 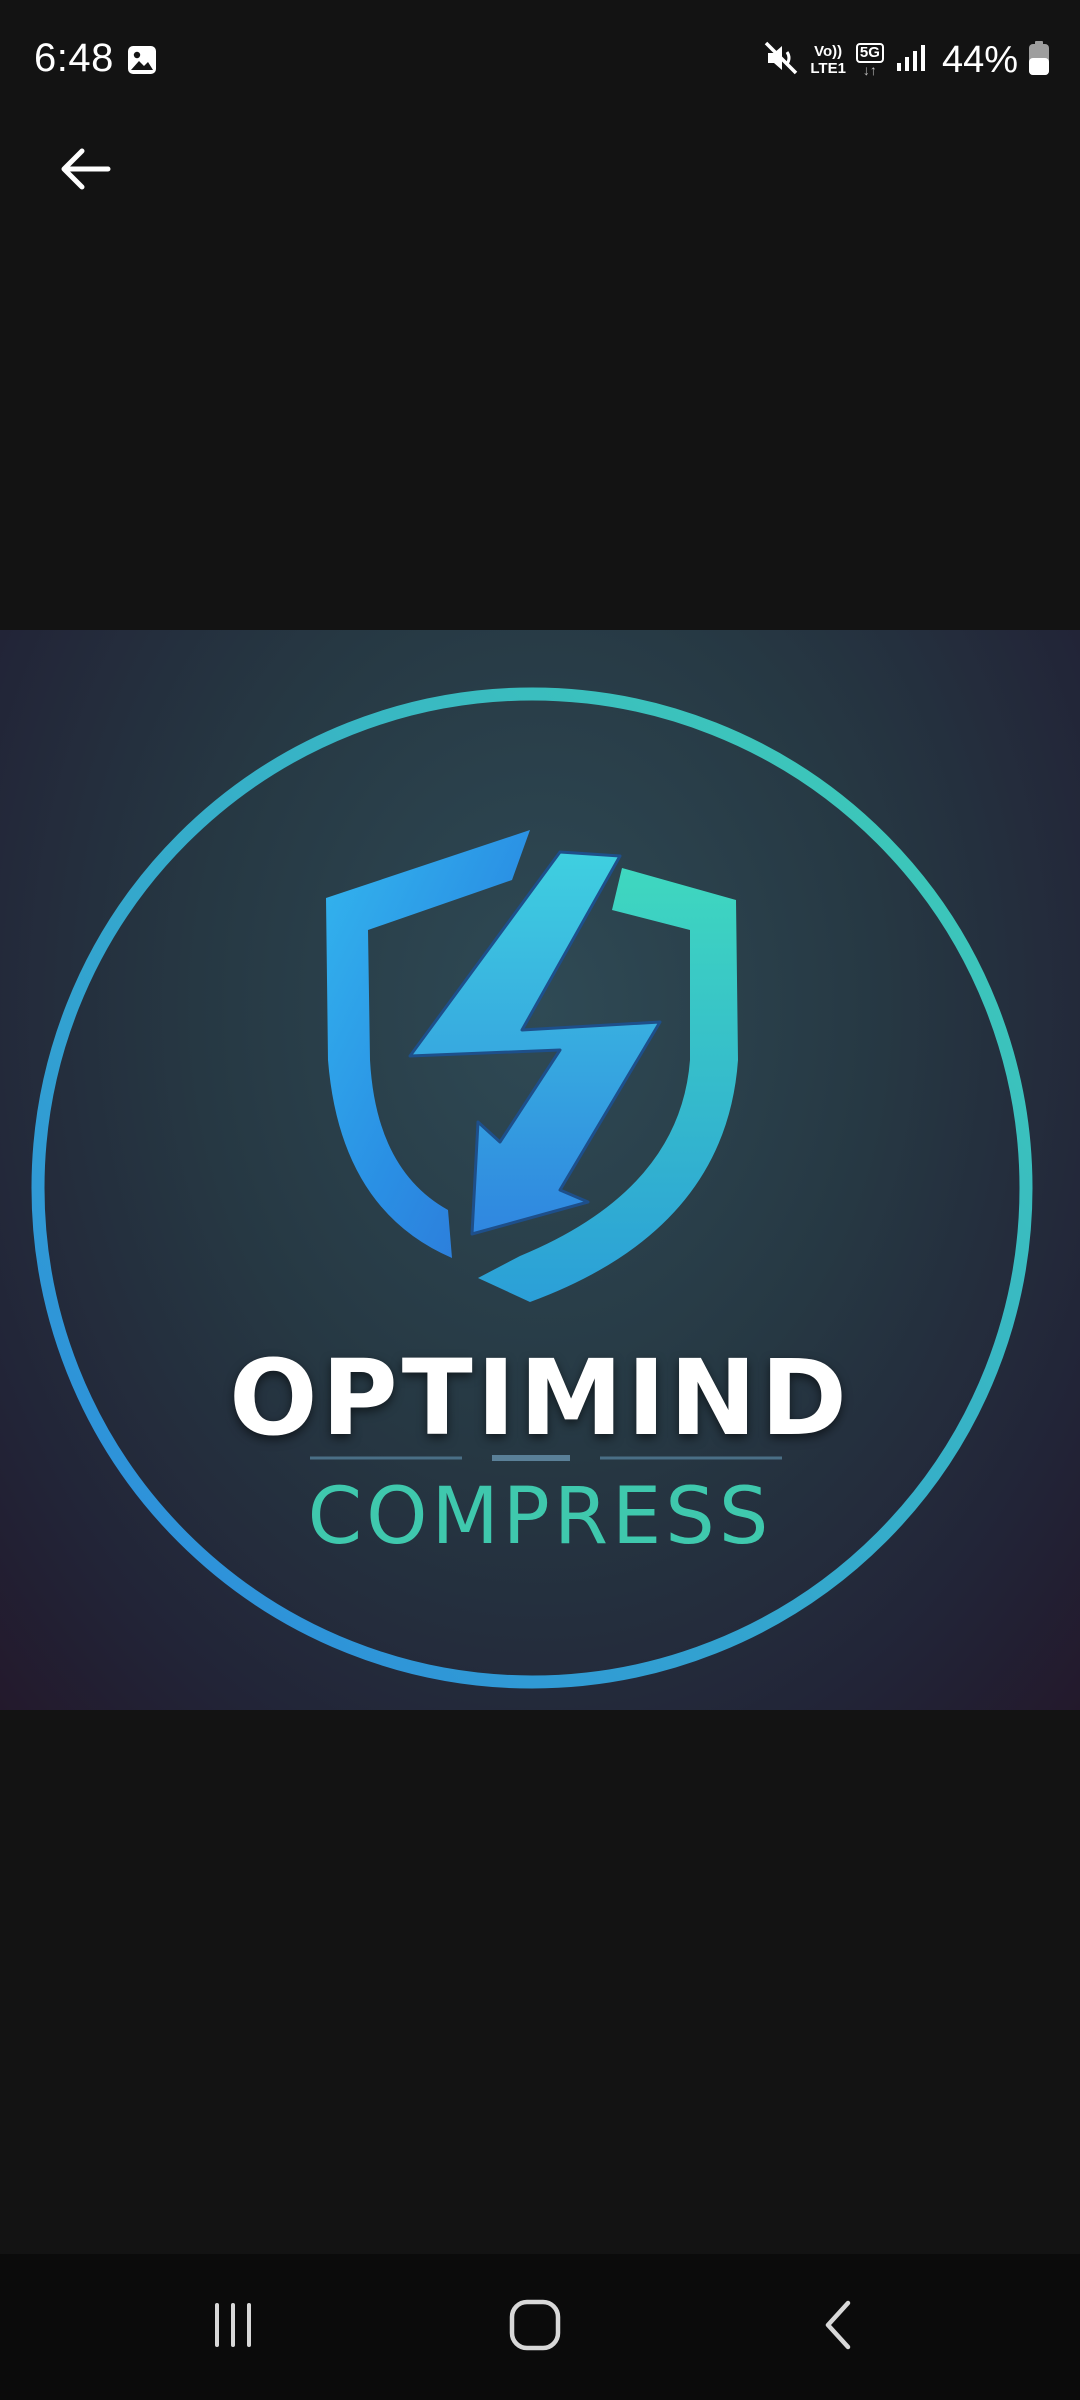 I want to click on recents-icon, so click(x=233, y=2327).